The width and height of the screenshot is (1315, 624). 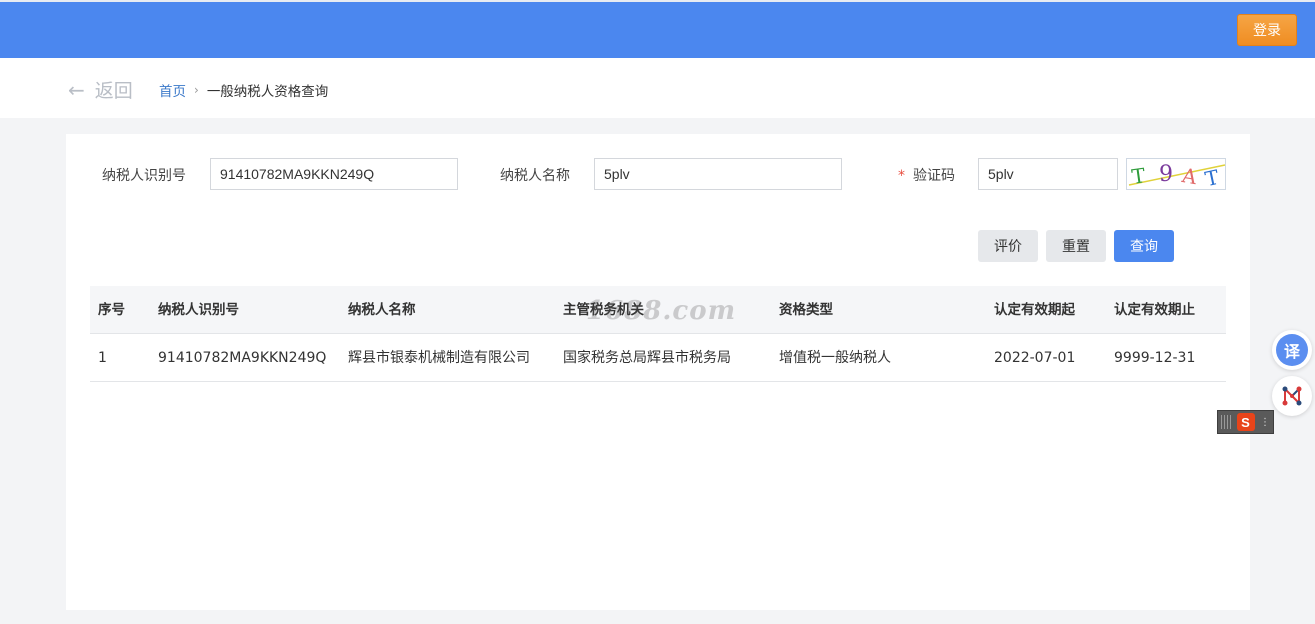 What do you see at coordinates (1265, 422) in the screenshot?
I see `ime-menu-icon: ⋮` at bounding box center [1265, 422].